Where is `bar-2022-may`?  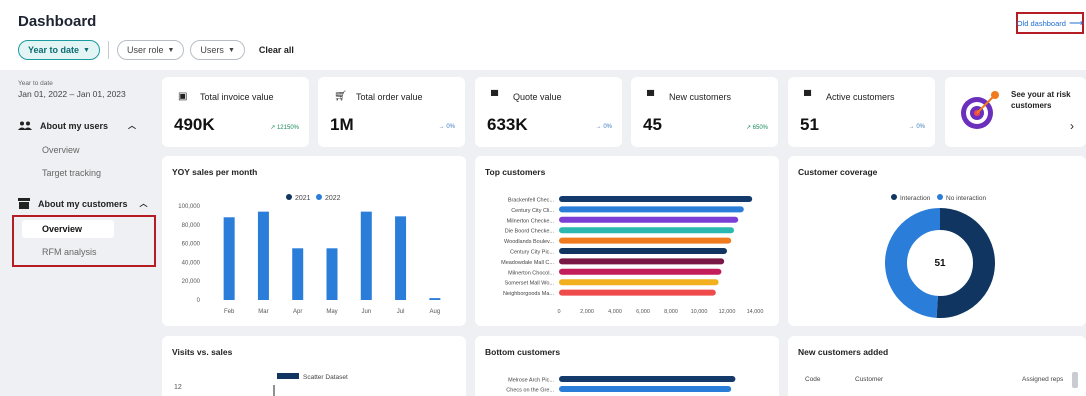
bar-2022-may is located at coordinates (332, 274).